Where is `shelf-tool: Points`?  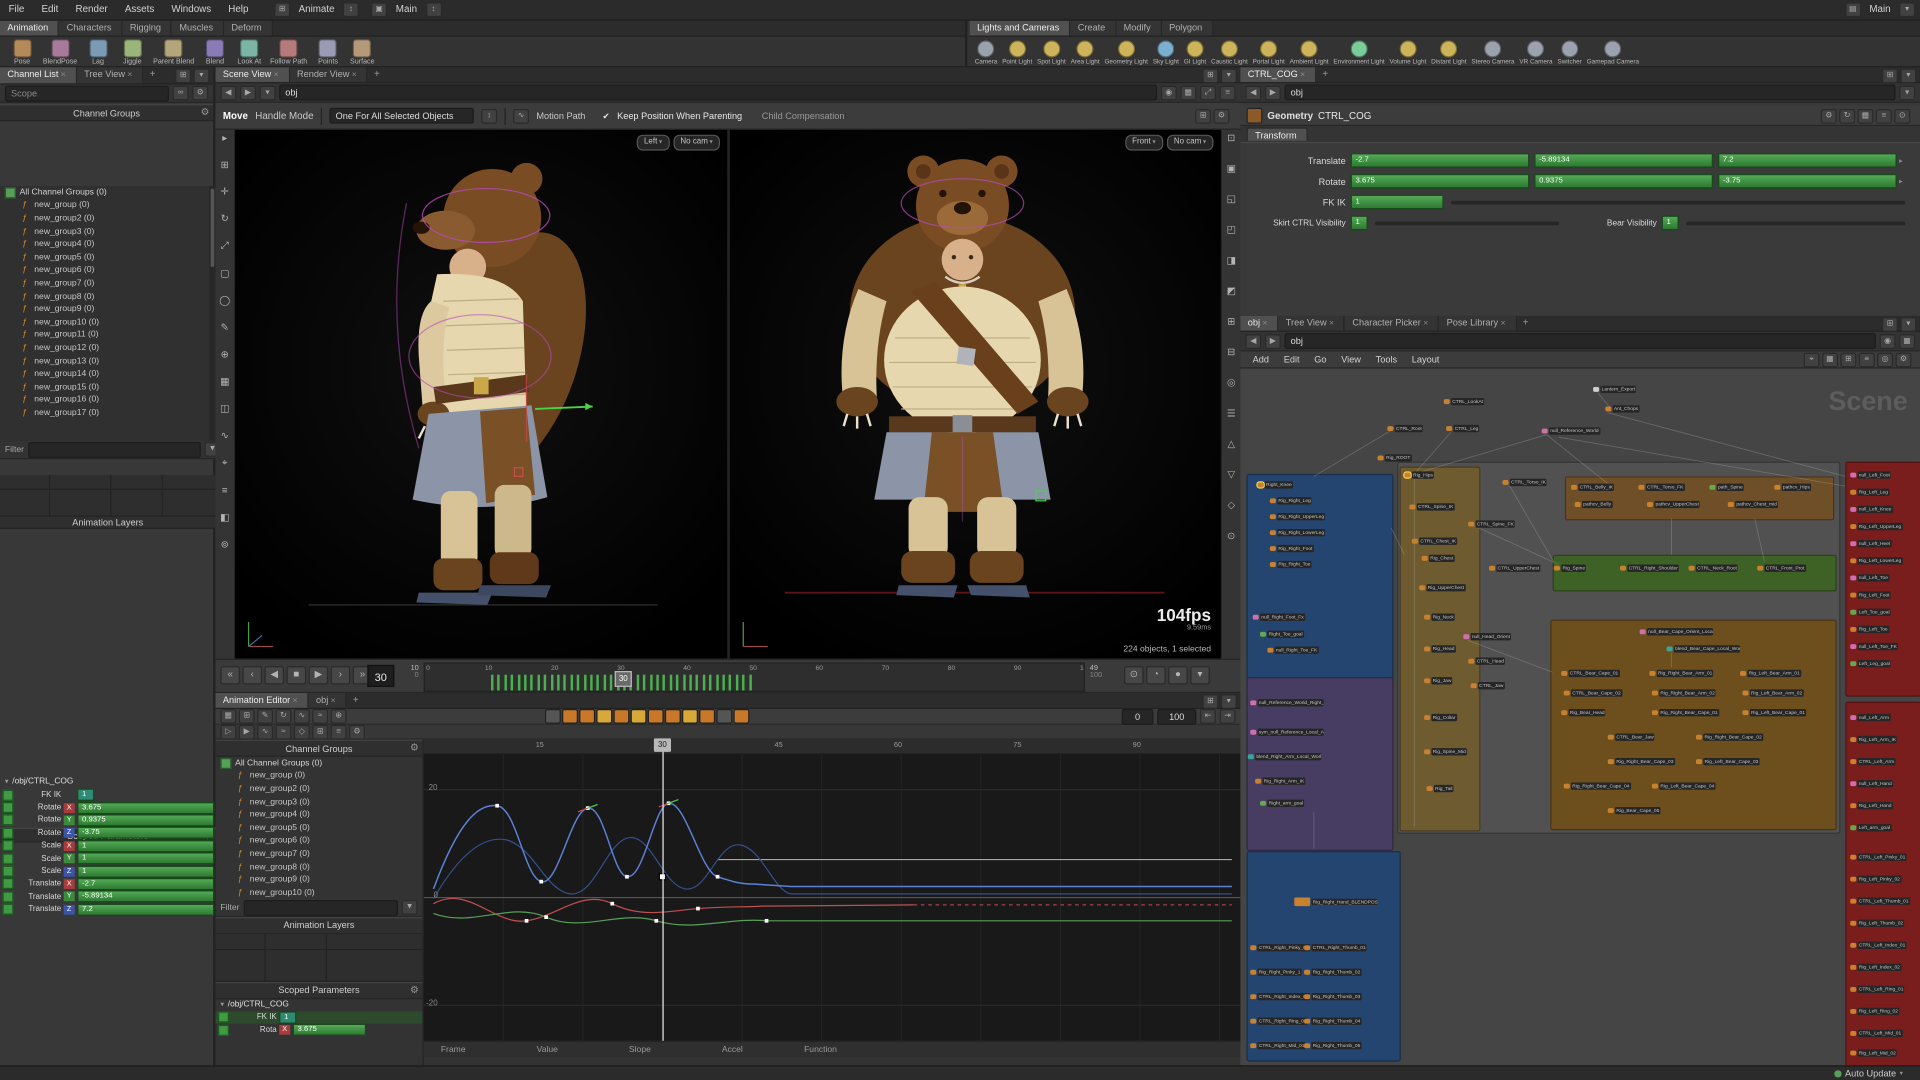 shelf-tool: Points is located at coordinates (328, 52).